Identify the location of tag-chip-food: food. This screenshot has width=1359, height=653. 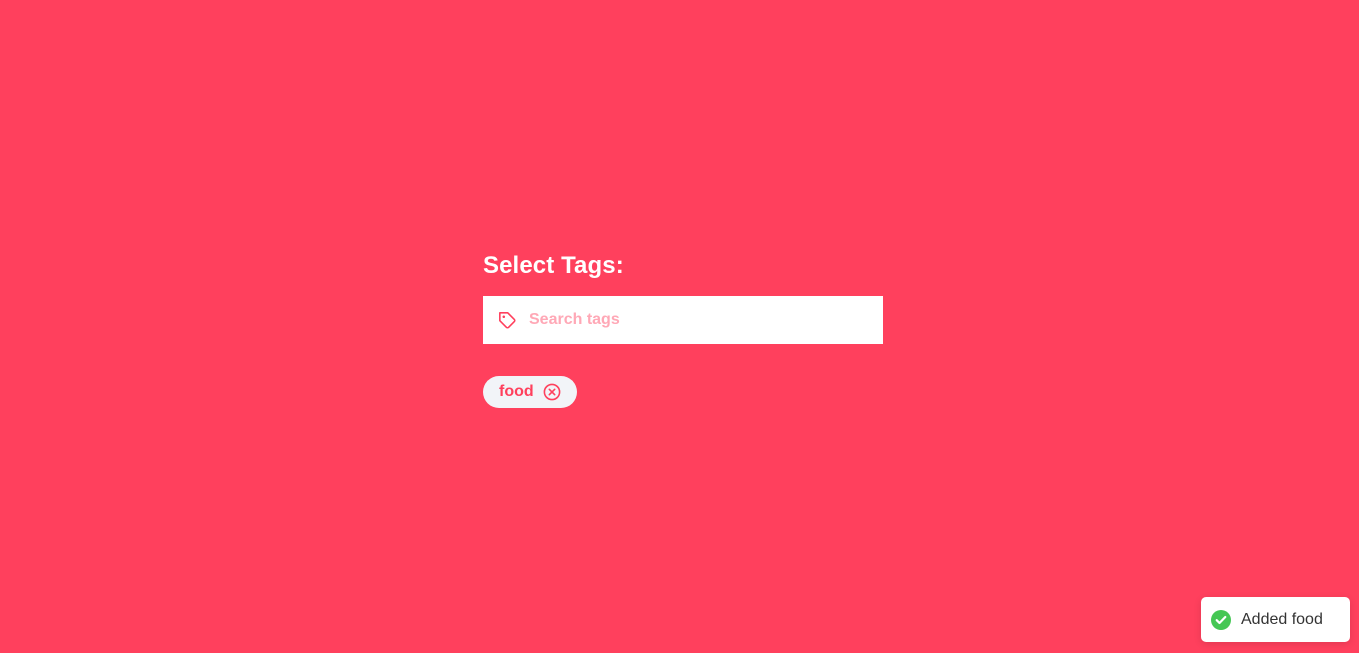
(530, 392).